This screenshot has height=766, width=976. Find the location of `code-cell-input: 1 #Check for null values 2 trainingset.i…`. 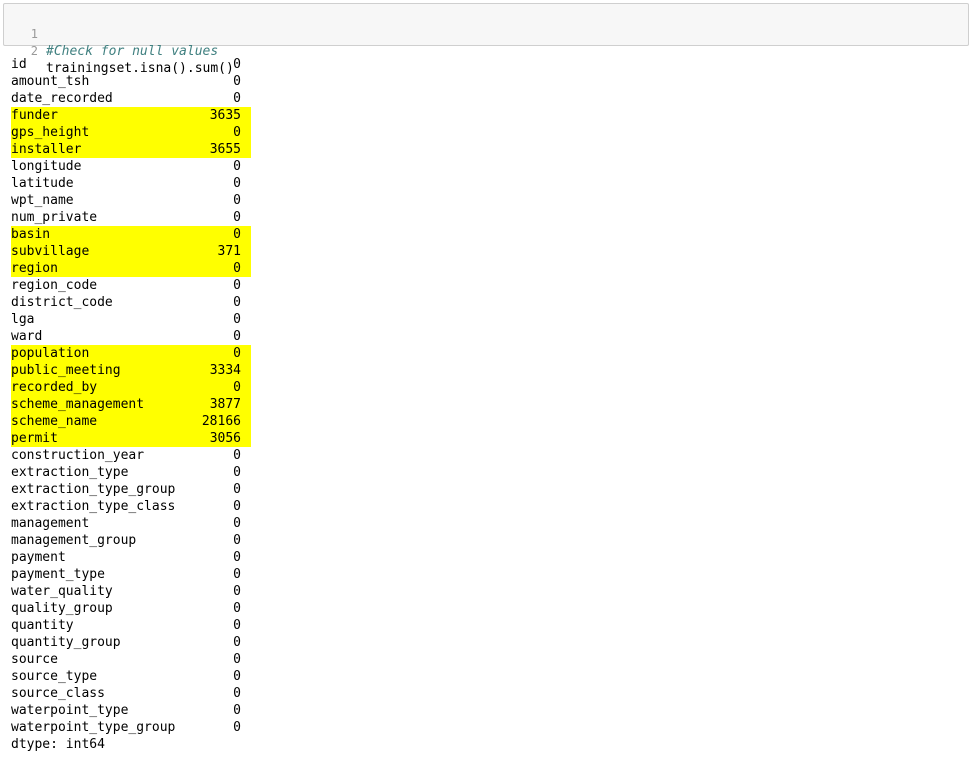

code-cell-input: 1 #Check for null values 2 trainingset.i… is located at coordinates (486, 39).